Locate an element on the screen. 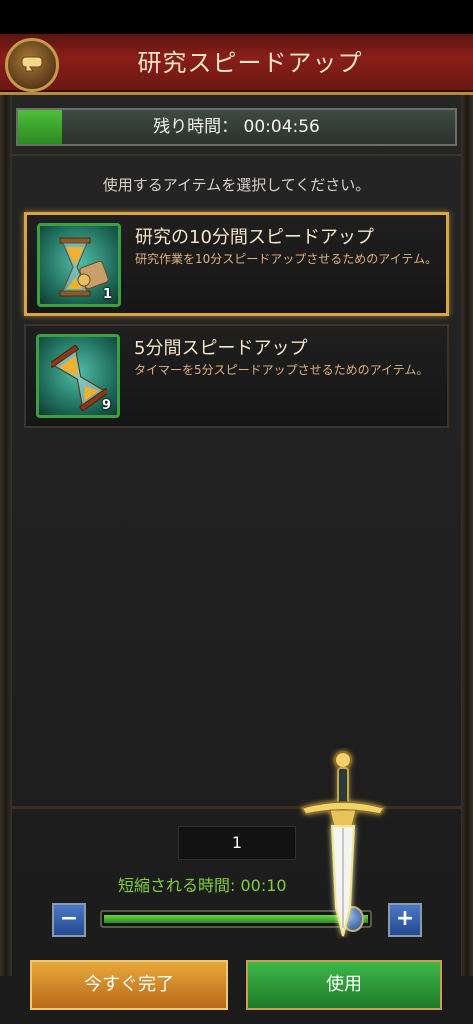 This screenshot has height=1024, width=473. back-arrow-icon is located at coordinates (32, 64).